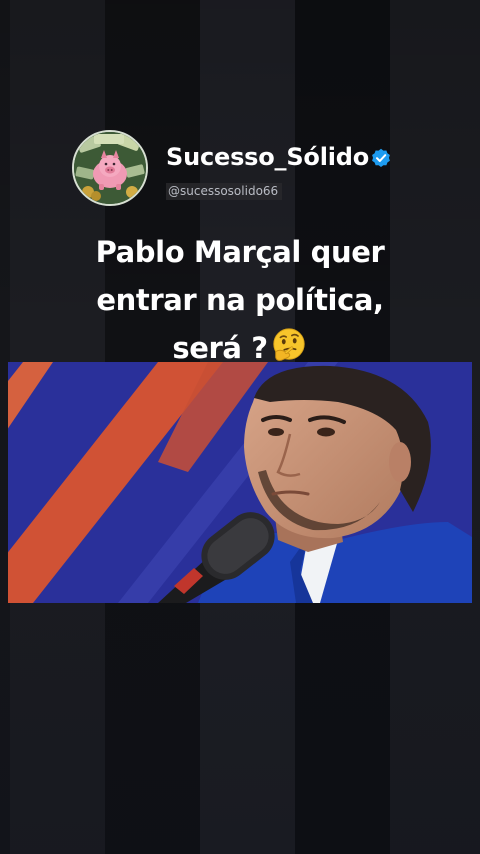 This screenshot has width=480, height=854. I want to click on post-title-line: entrar na política,, so click(240, 300).